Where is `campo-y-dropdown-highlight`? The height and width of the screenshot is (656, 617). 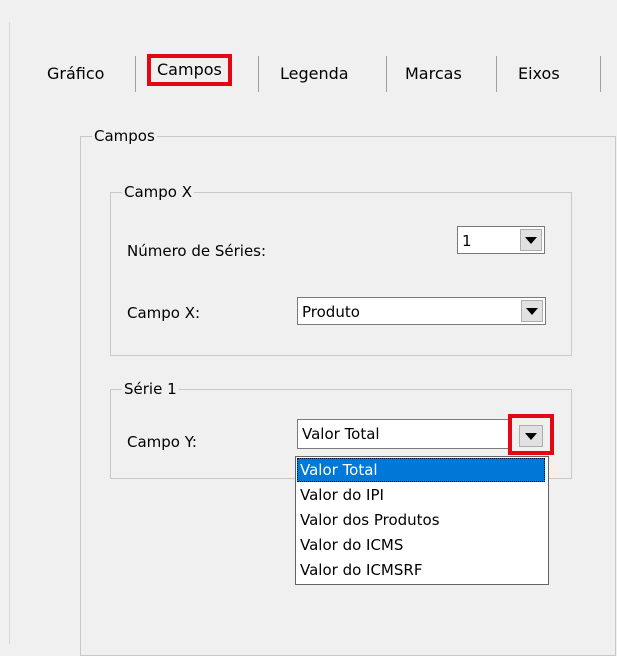
campo-y-dropdown-highlight is located at coordinates (531, 434).